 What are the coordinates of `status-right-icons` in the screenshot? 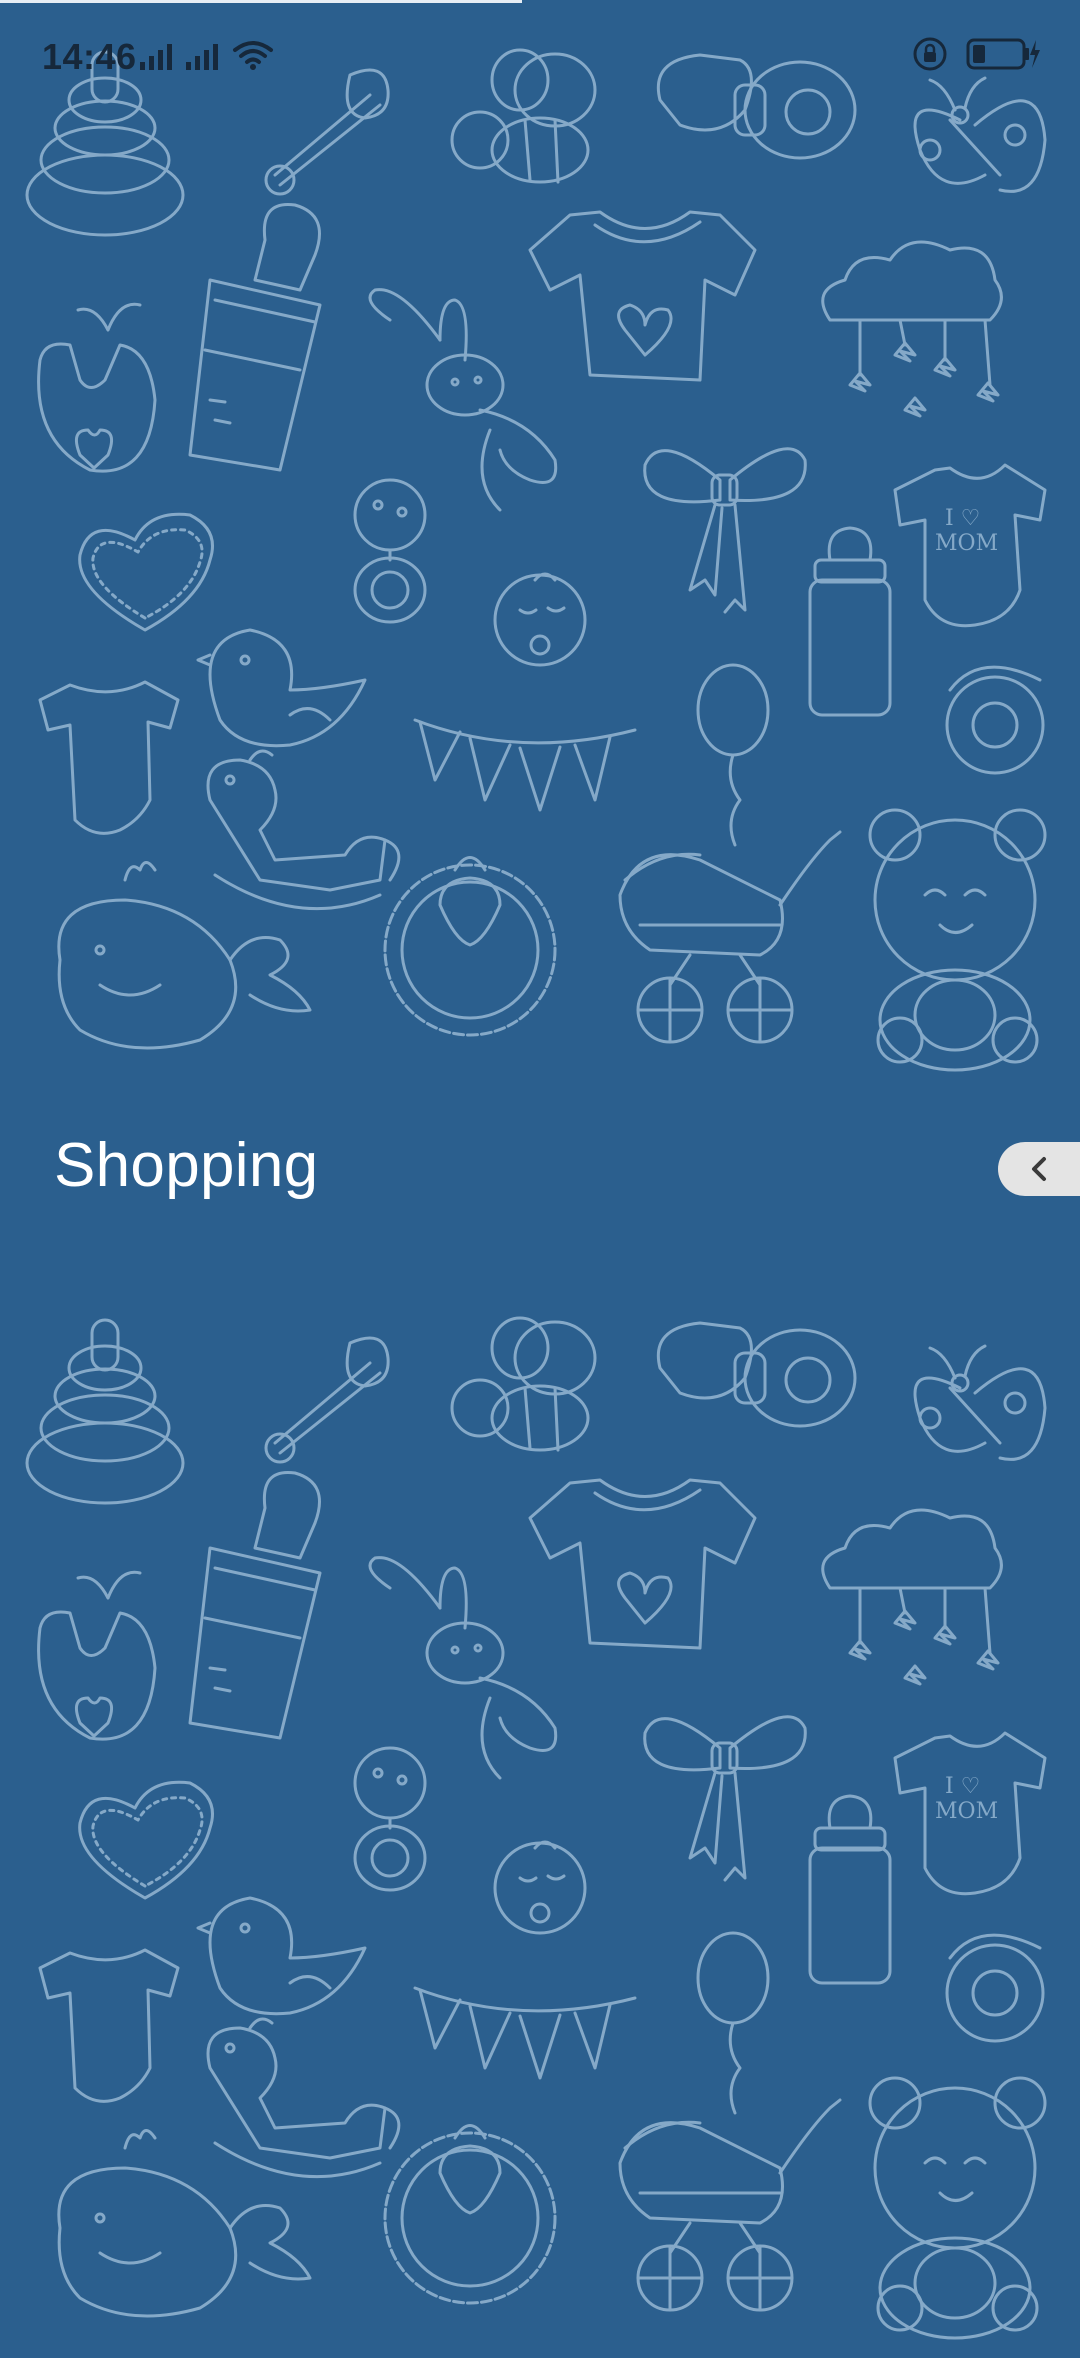 It's located at (977, 54).